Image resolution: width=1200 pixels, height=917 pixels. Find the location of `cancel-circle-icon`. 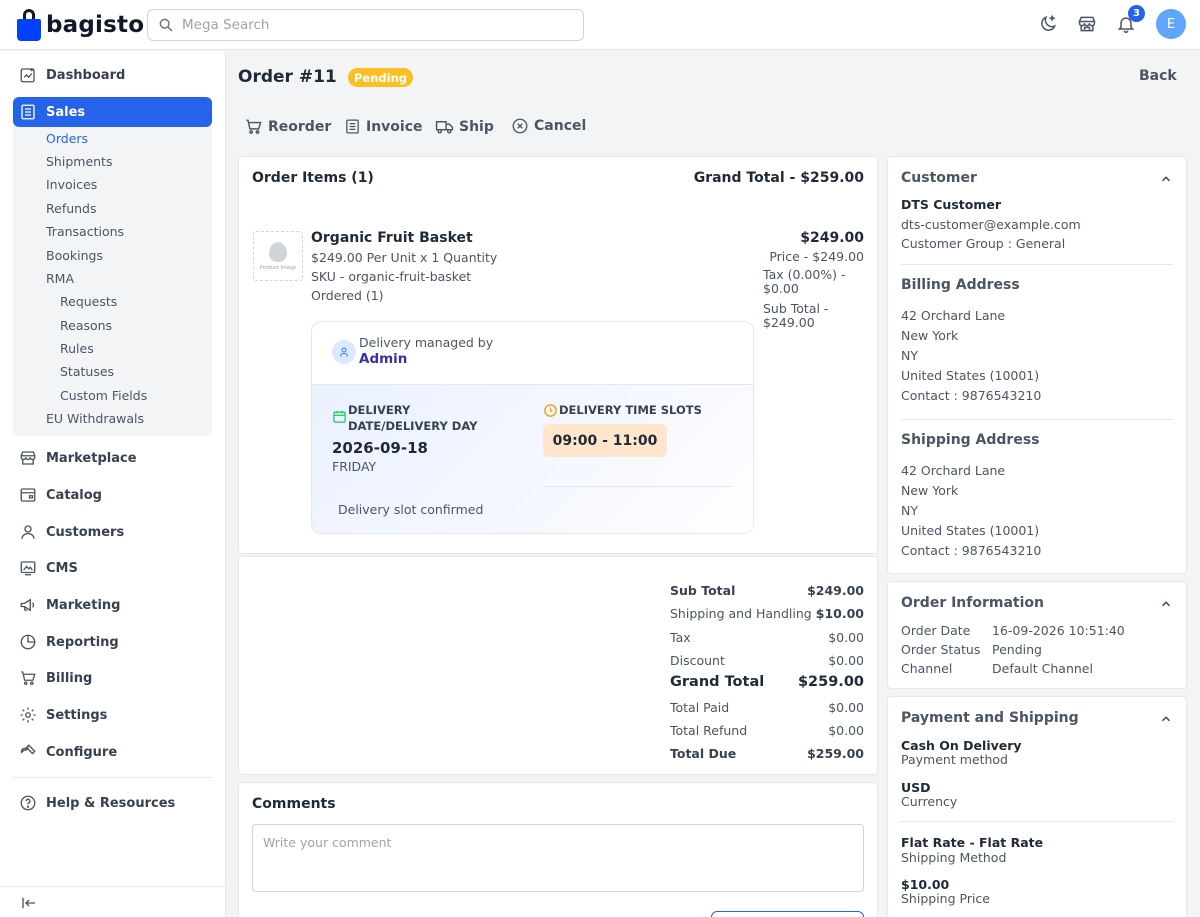

cancel-circle-icon is located at coordinates (520, 126).